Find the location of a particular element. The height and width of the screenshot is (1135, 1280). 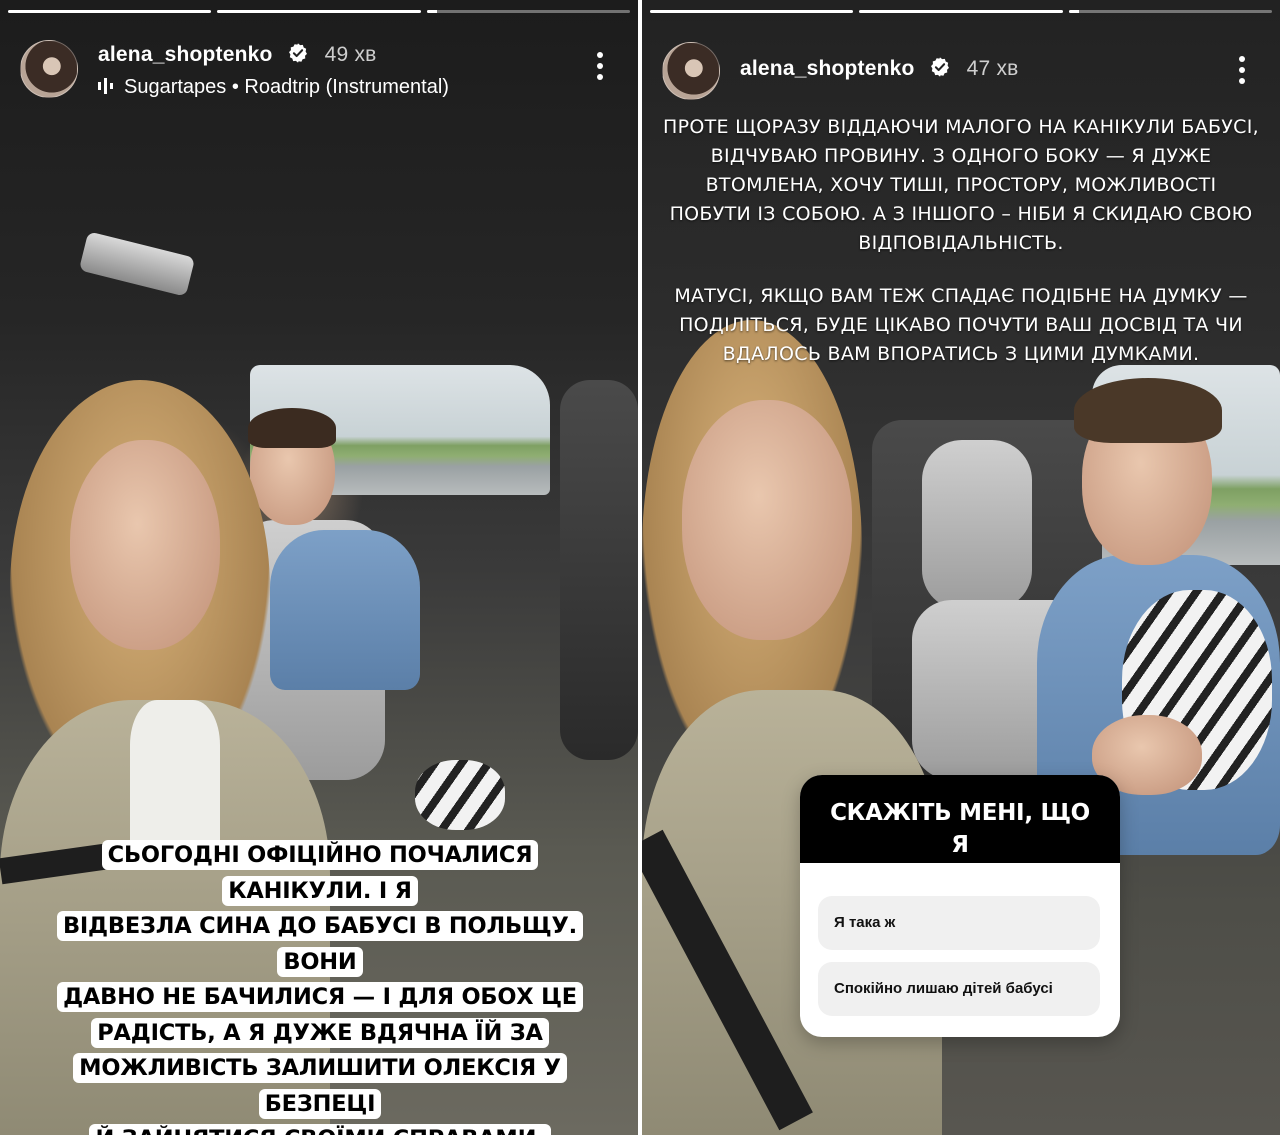

caption-line: ДАВНО НЕ БАЧИЛИСЯ — І ДЛЯ ОБОХ ЦЕ is located at coordinates (320, 997).